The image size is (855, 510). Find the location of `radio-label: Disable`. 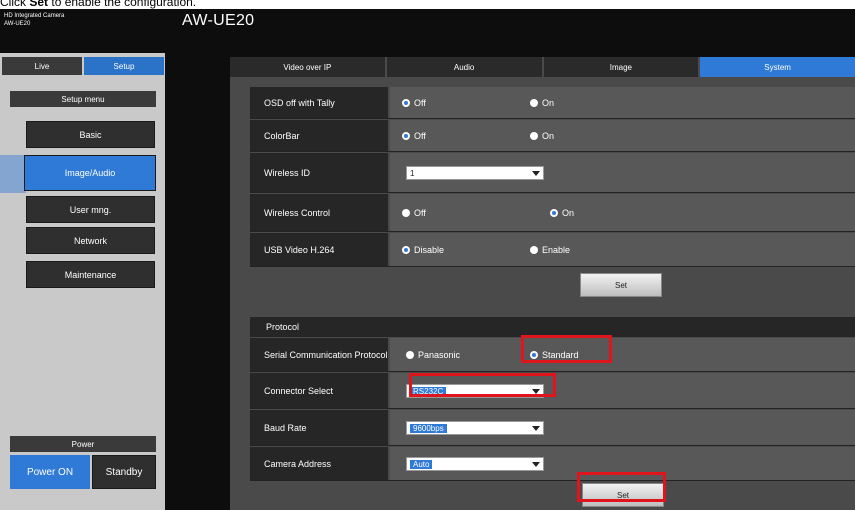

radio-label: Disable is located at coordinates (429, 249).